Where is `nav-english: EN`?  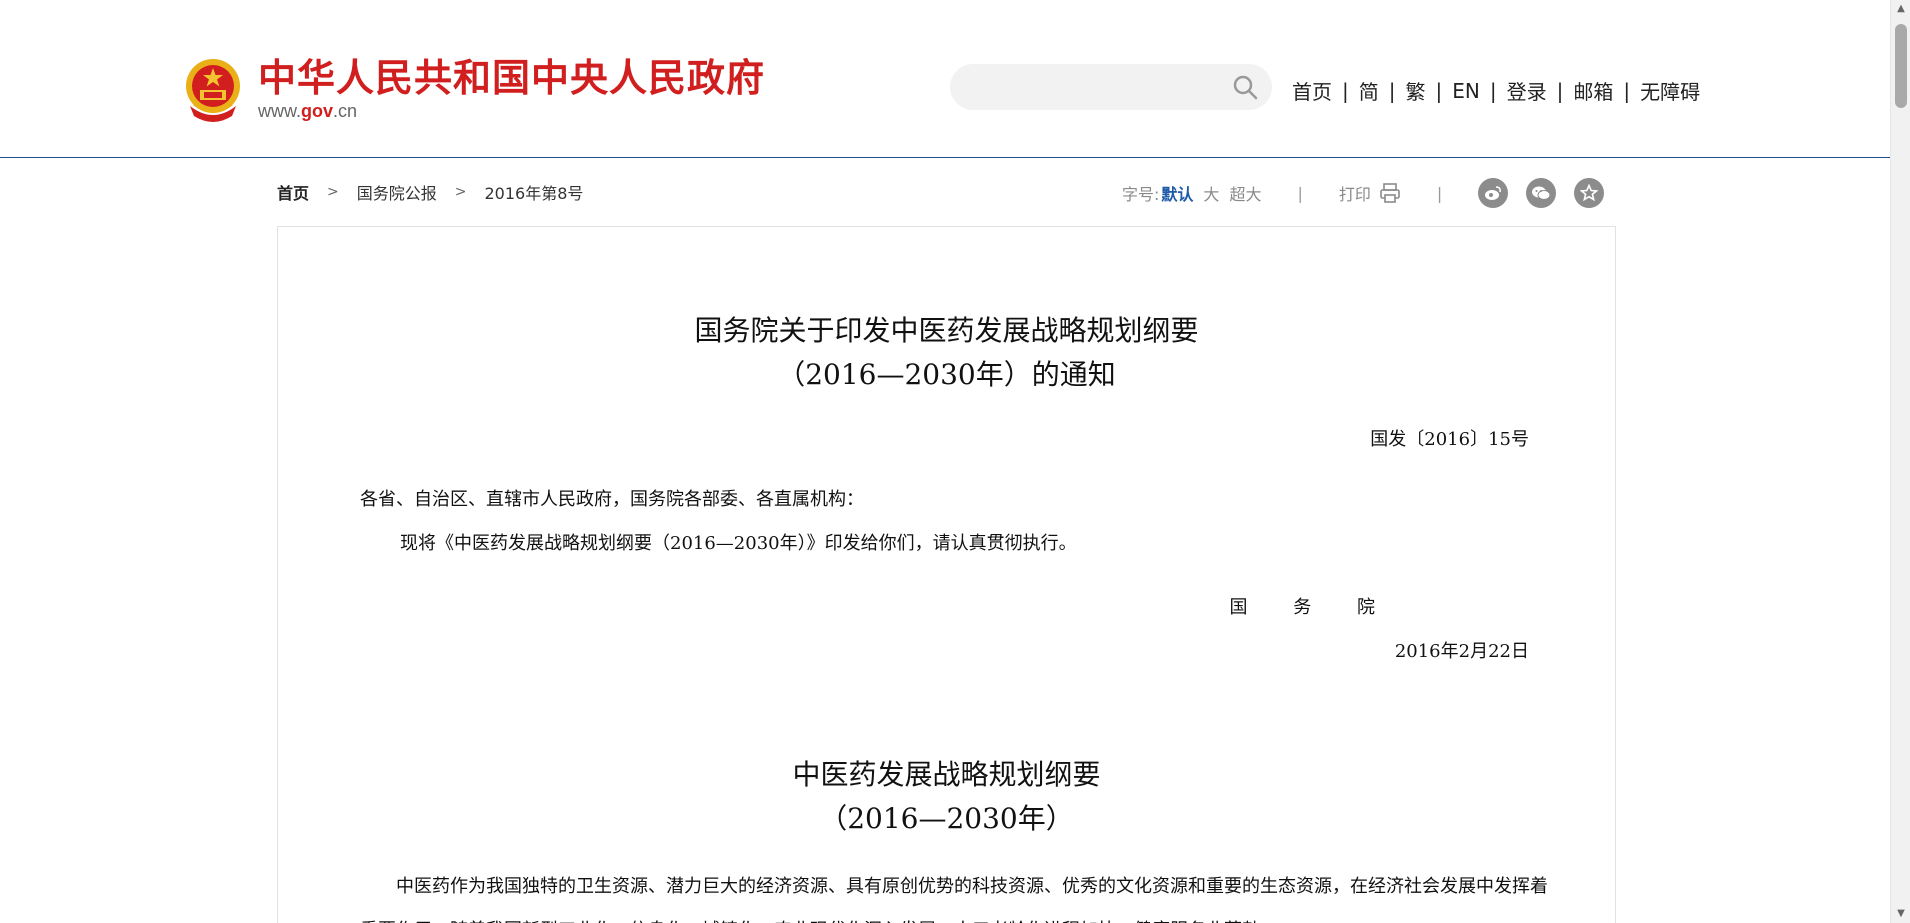 nav-english: EN is located at coordinates (1466, 91).